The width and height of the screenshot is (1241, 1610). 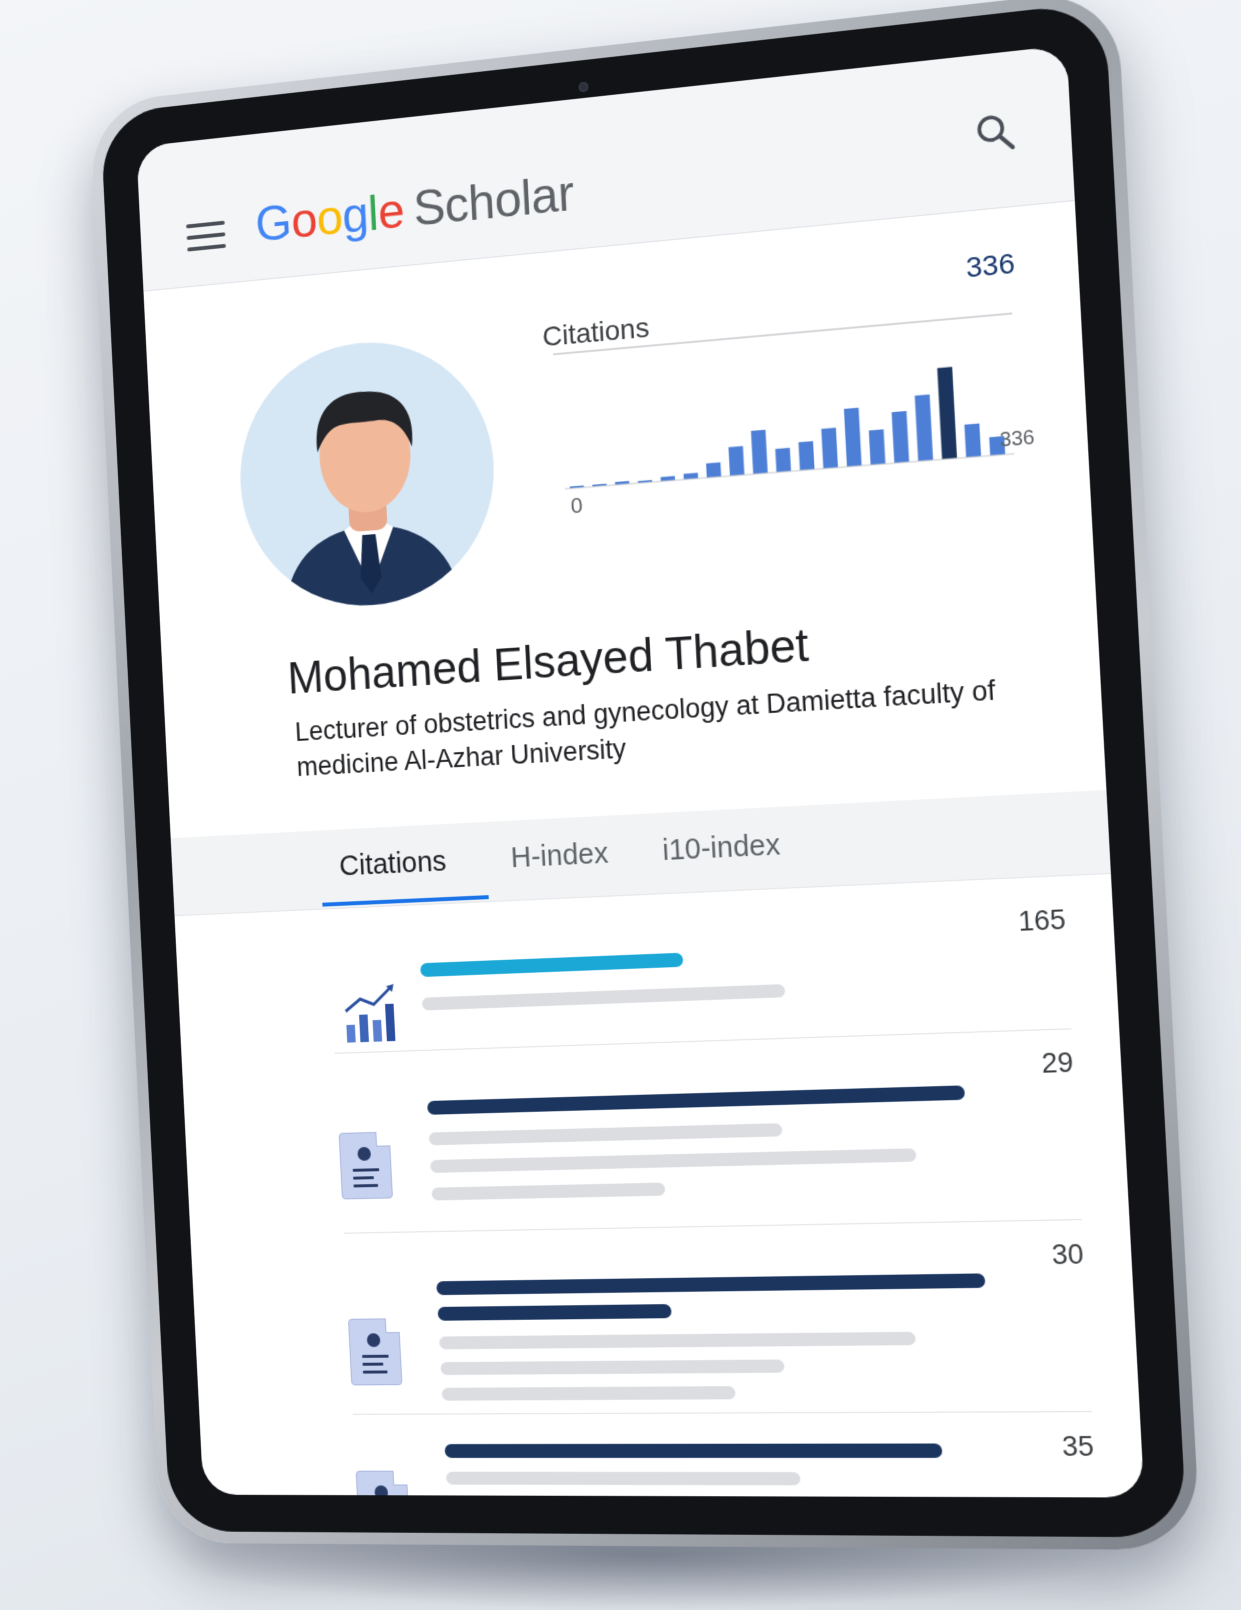 I want to click on camera-dot, so click(x=583, y=87).